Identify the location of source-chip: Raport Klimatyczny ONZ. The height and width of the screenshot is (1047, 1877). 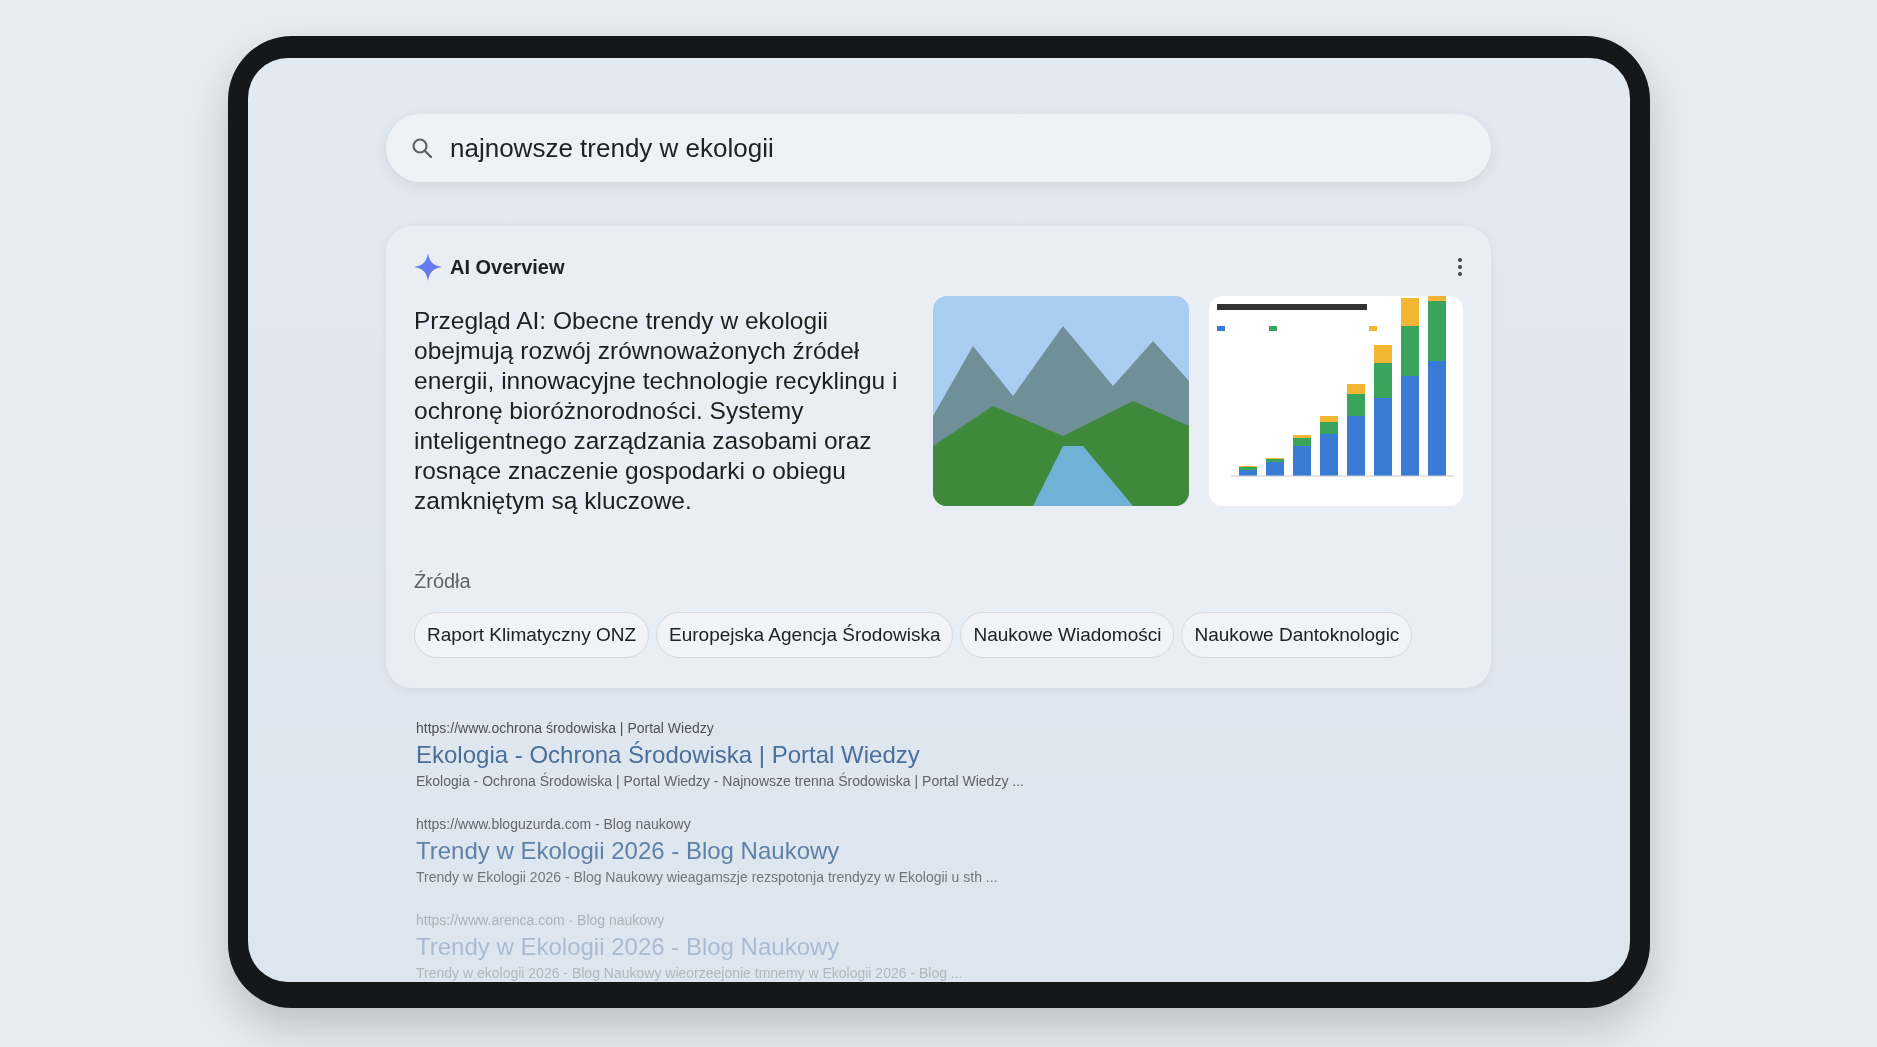
(532, 635).